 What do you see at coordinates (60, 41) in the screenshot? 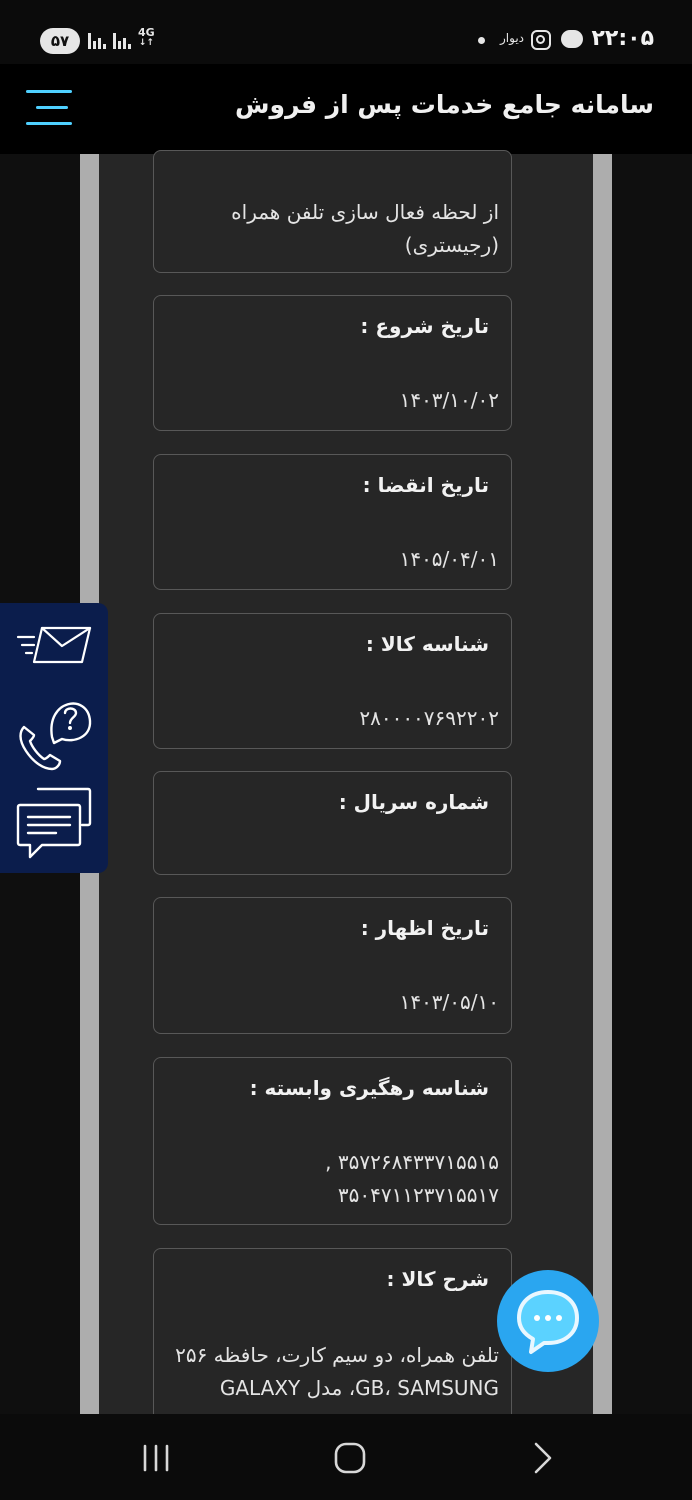
I see `battery-indicator: ۵۷` at bounding box center [60, 41].